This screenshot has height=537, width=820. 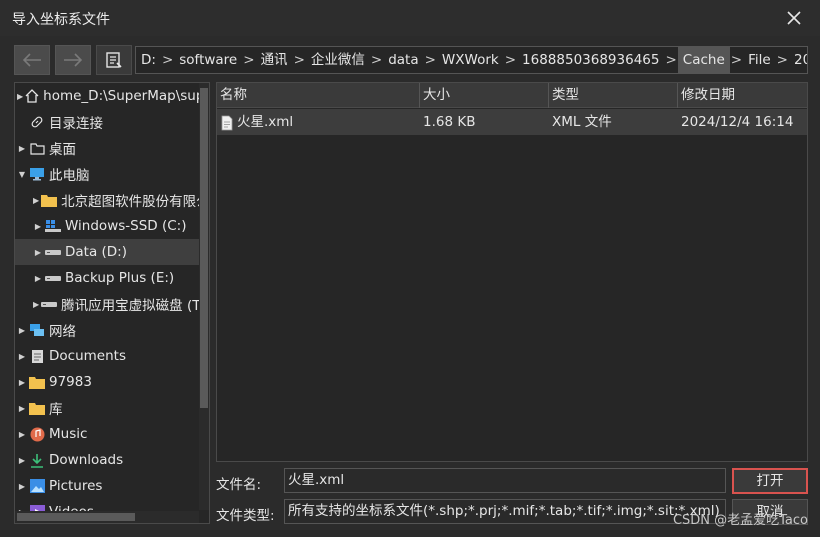 I want to click on computer-icon, so click(x=37, y=174).